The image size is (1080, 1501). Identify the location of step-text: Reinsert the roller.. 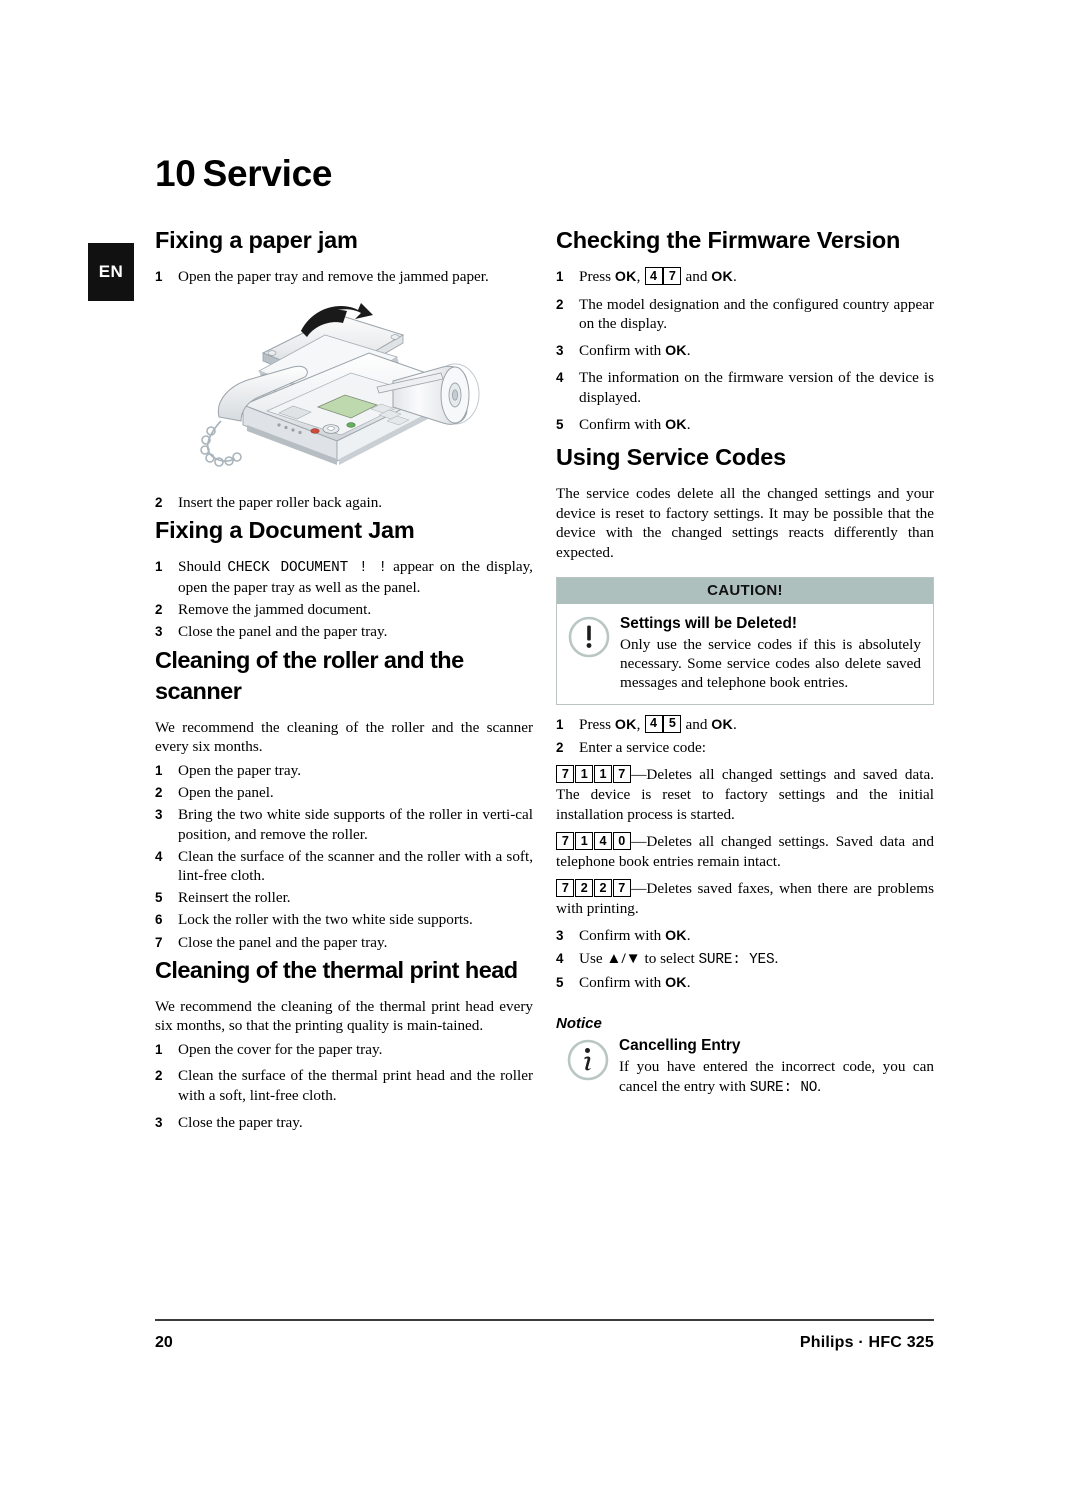
(234, 898).